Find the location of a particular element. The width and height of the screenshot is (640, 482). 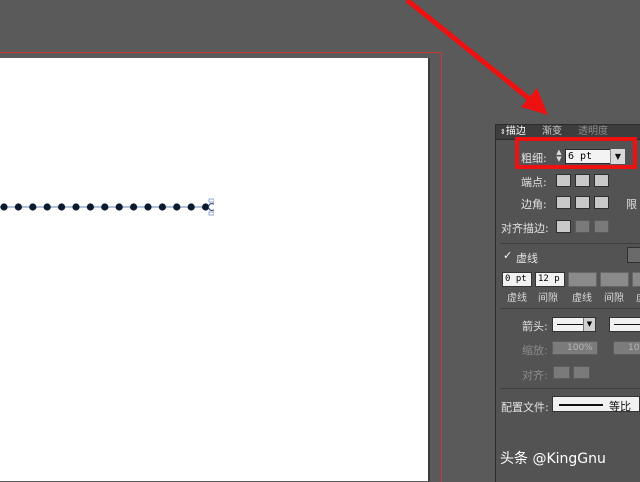

width-profile-select: 等比 is located at coordinates (596, 404).